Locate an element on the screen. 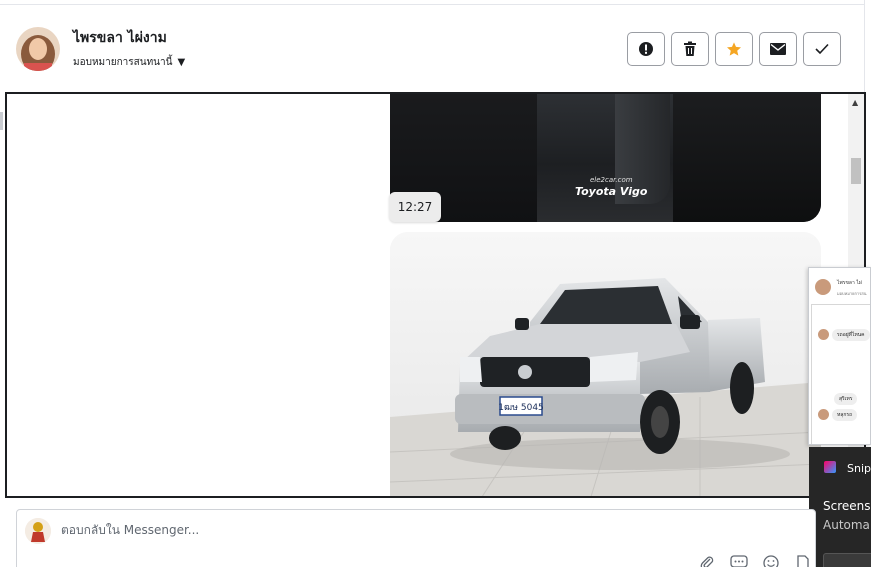 The width and height of the screenshot is (871, 567). image-watermark-site: ele2car.com is located at coordinates (611, 180).